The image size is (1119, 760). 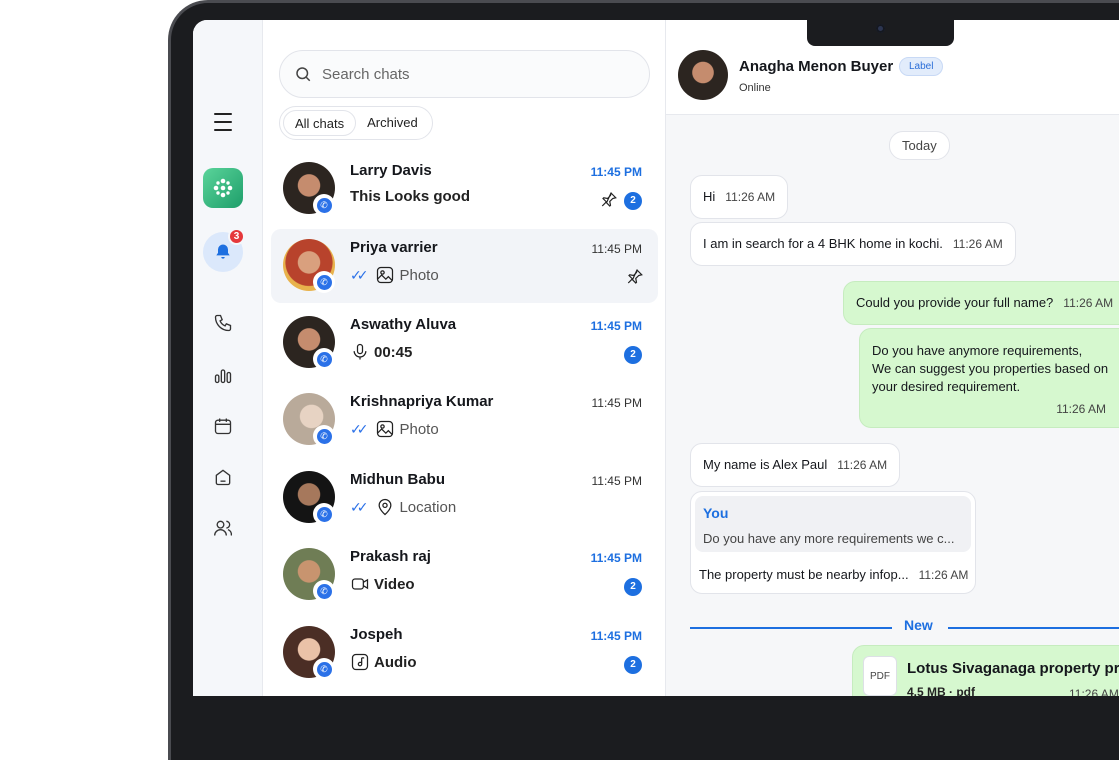 I want to click on contact-name: Priya varrier, so click(x=394, y=247).